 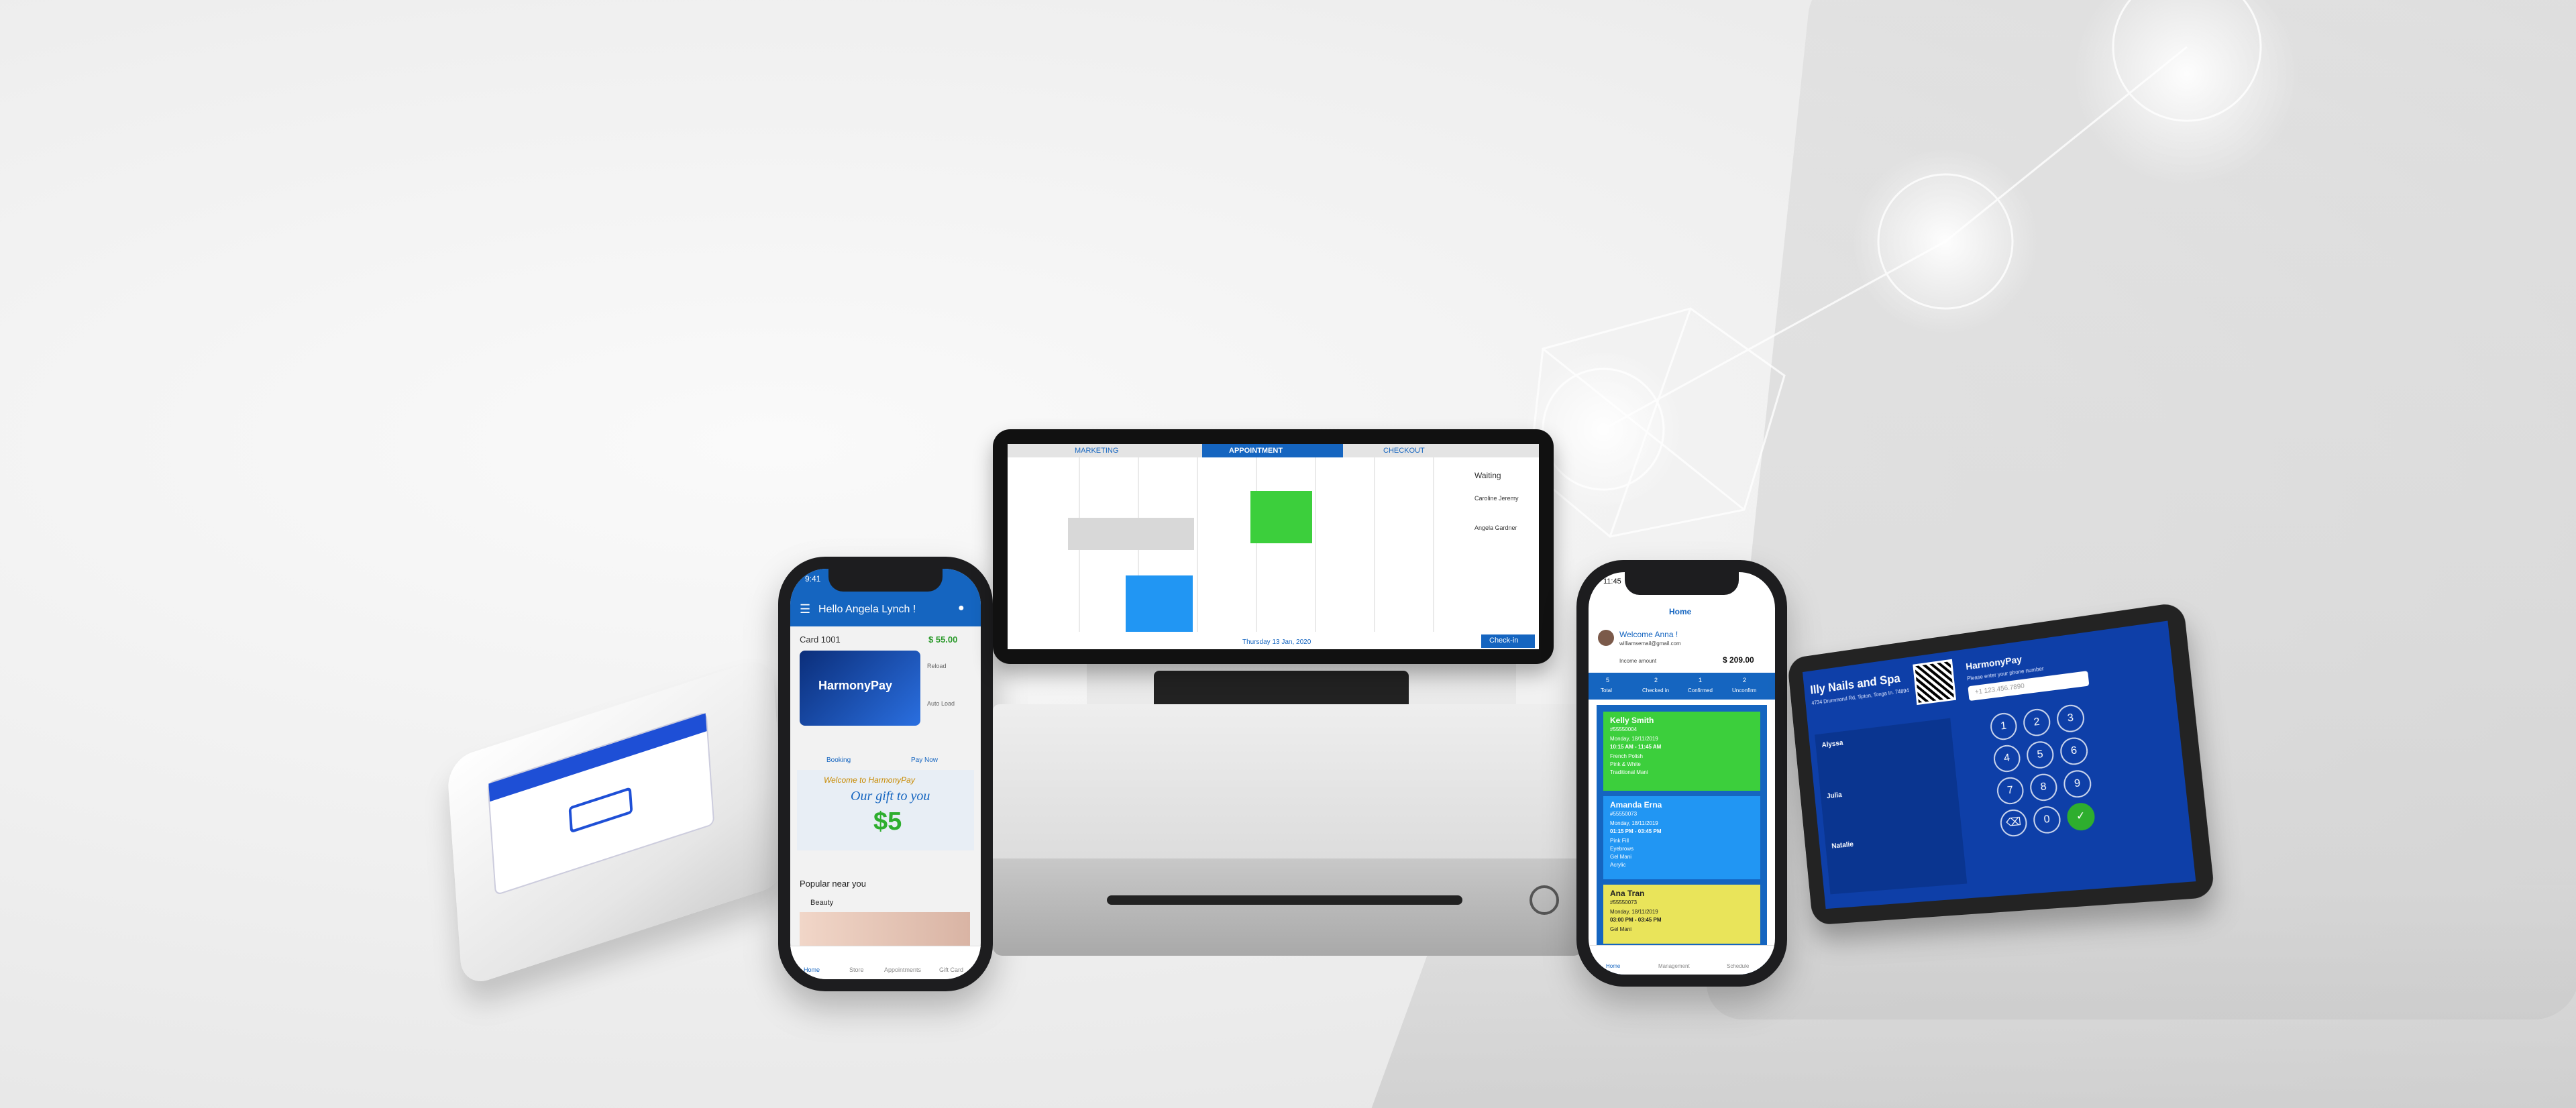 I want to click on waiting-item: Angela Gardner, so click(x=1495, y=528).